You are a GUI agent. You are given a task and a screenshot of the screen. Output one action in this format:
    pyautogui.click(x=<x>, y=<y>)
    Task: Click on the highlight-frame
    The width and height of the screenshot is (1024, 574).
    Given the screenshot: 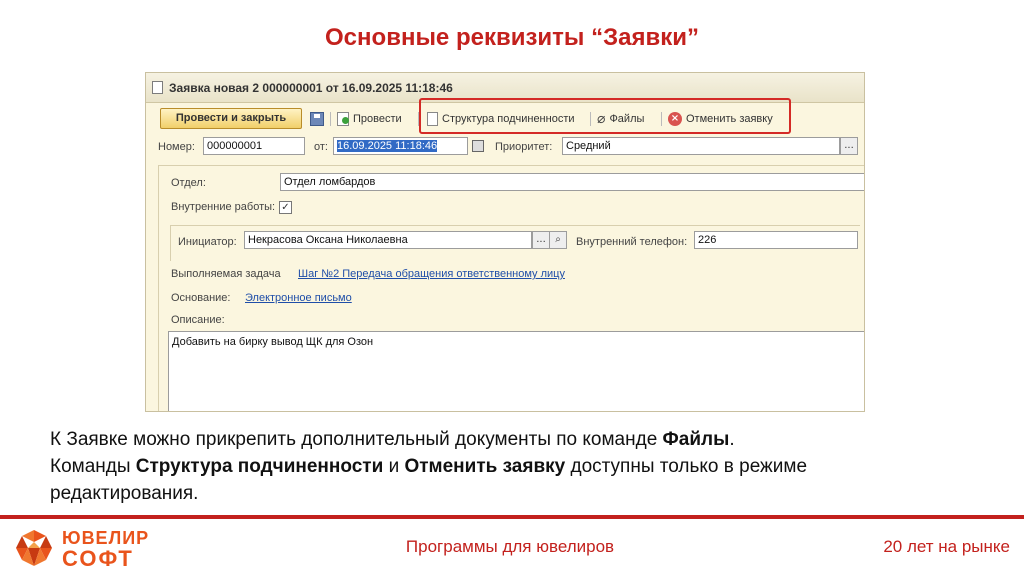 What is the action you would take?
    pyautogui.click(x=605, y=116)
    